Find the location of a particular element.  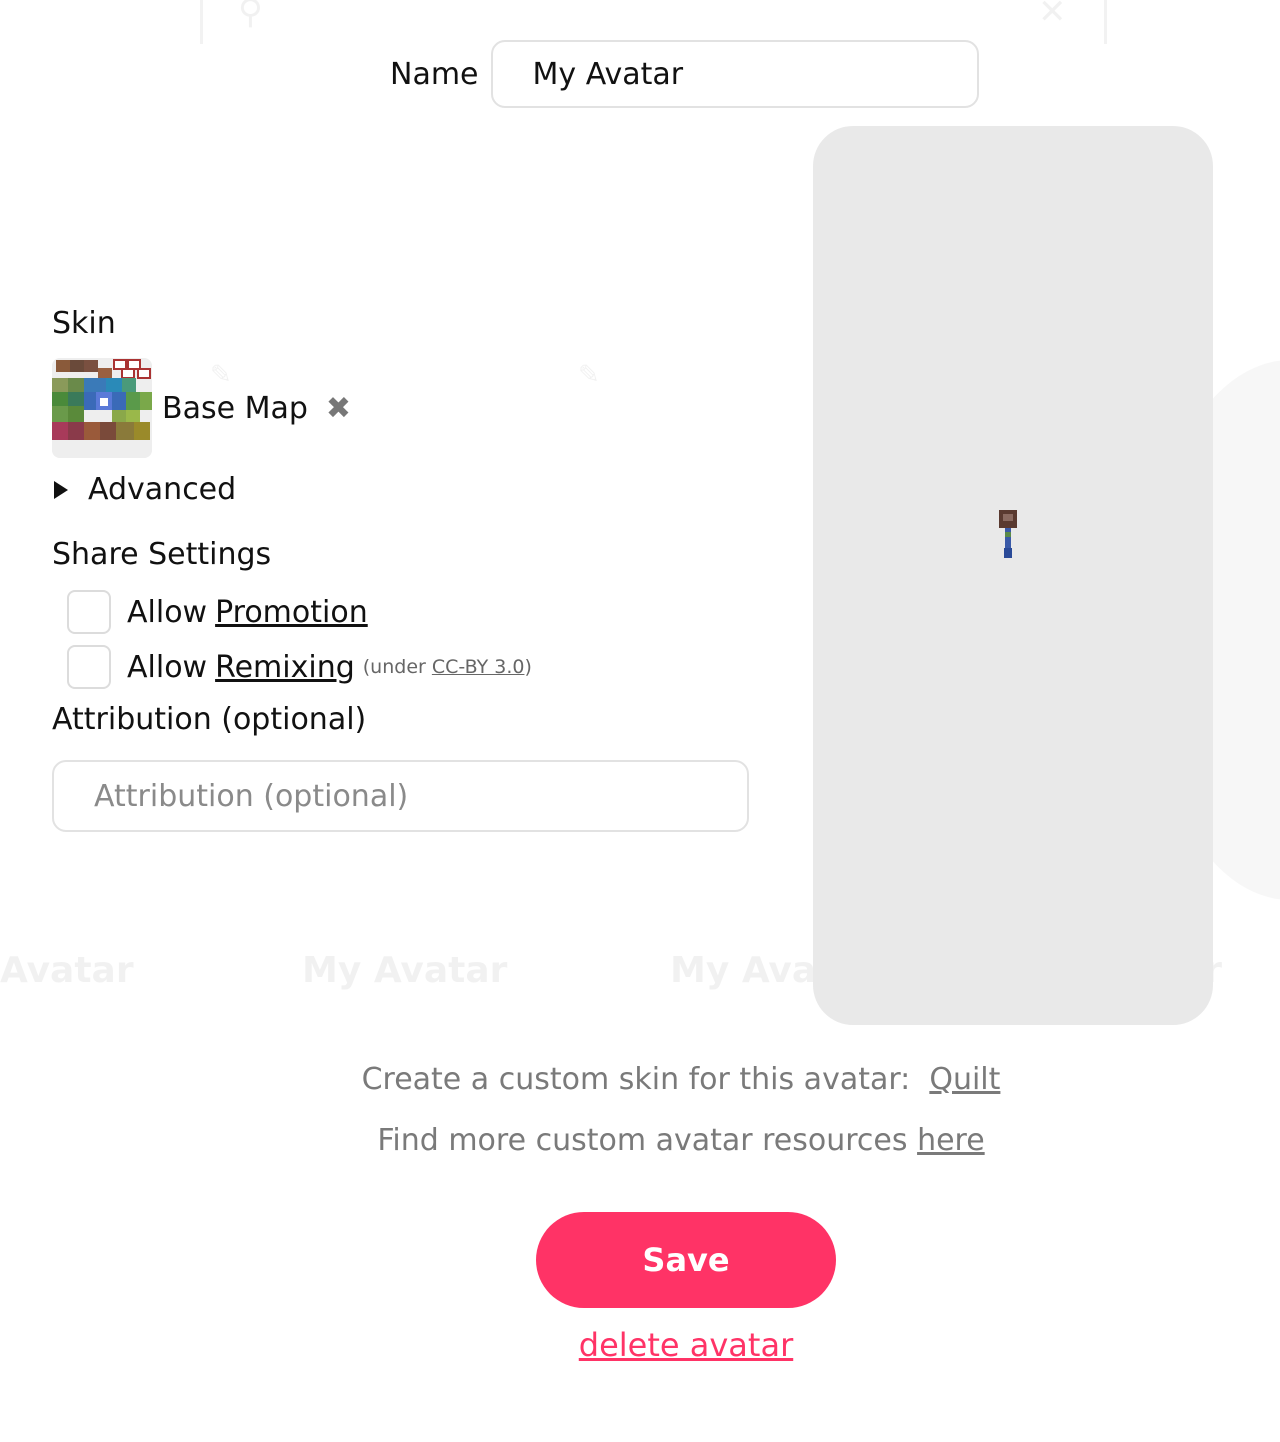

attribution-input is located at coordinates (400, 796).